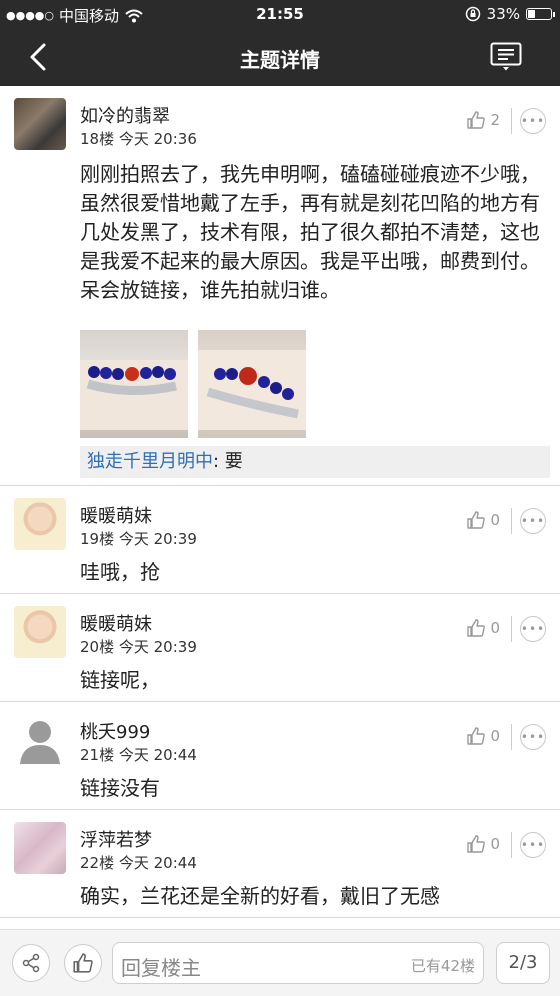 The height and width of the screenshot is (996, 560). I want to click on quoted-reply: 独走千里月明中: 要, so click(315, 462).